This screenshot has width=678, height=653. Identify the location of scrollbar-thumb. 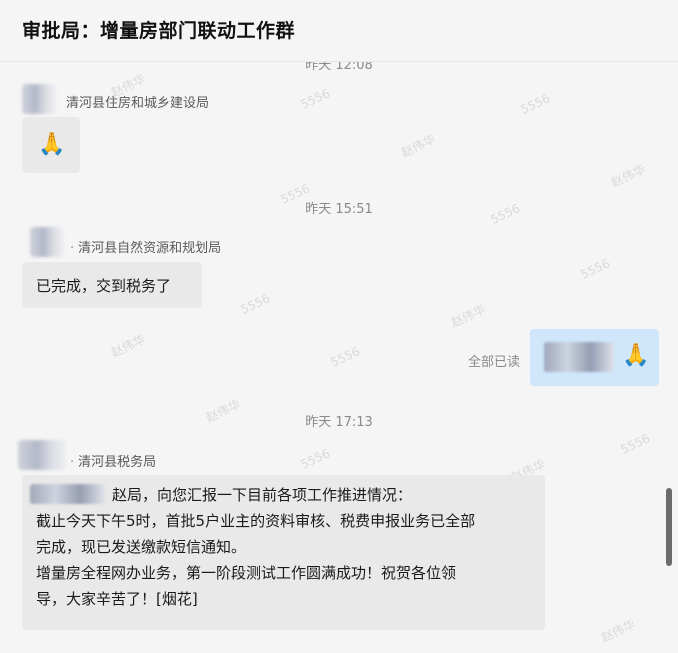
(669, 527).